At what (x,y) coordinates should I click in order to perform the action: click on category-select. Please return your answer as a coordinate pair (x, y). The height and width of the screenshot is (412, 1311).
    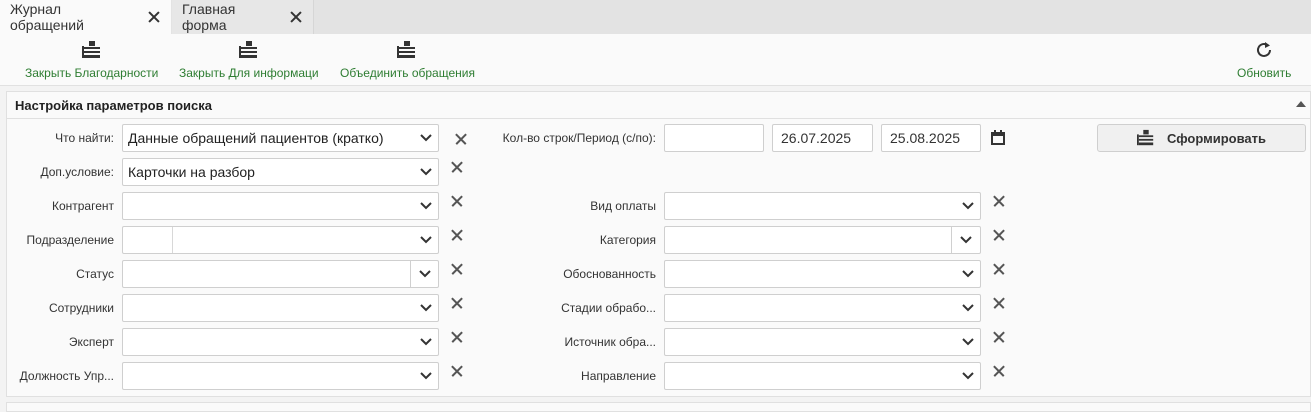
    Looking at the image, I should click on (822, 240).